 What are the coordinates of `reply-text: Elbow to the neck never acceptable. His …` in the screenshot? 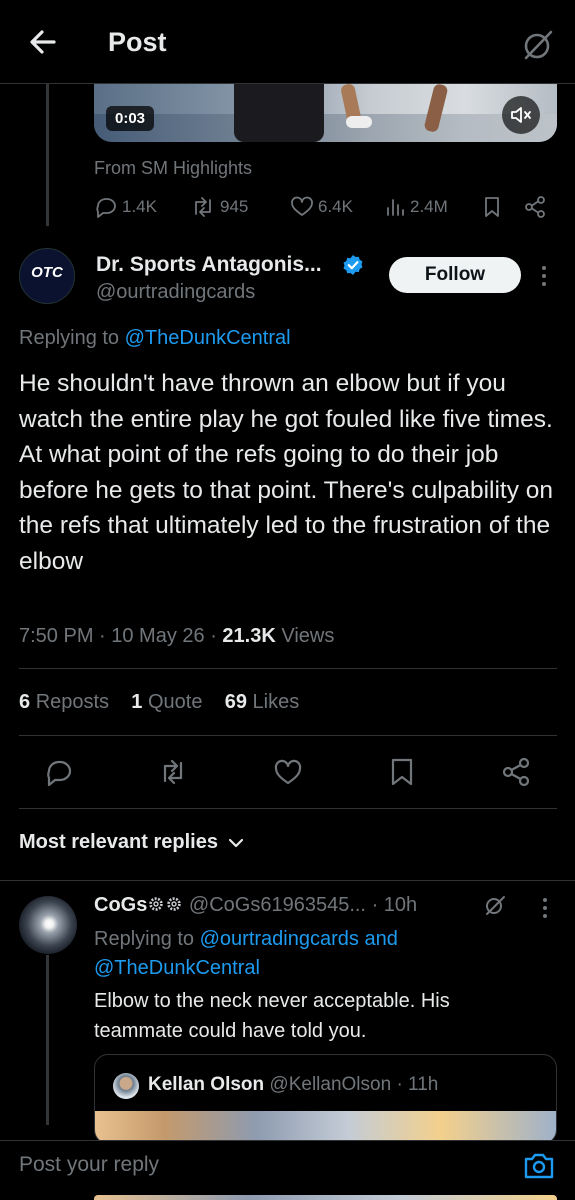 It's located at (272, 1016).